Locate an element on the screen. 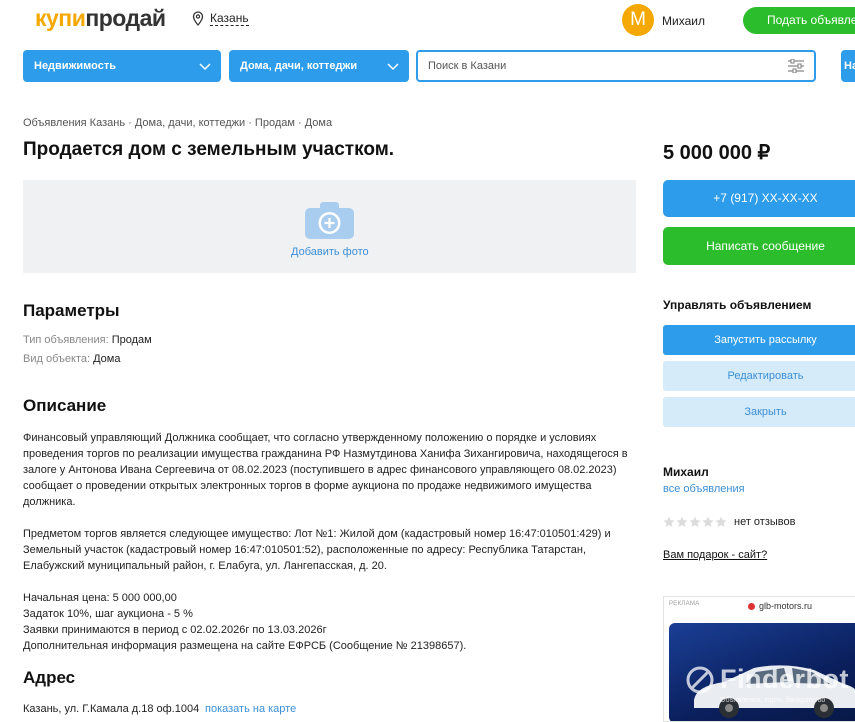 The image size is (855, 722). ad-domain: glb-motors.ru is located at coordinates (780, 606).